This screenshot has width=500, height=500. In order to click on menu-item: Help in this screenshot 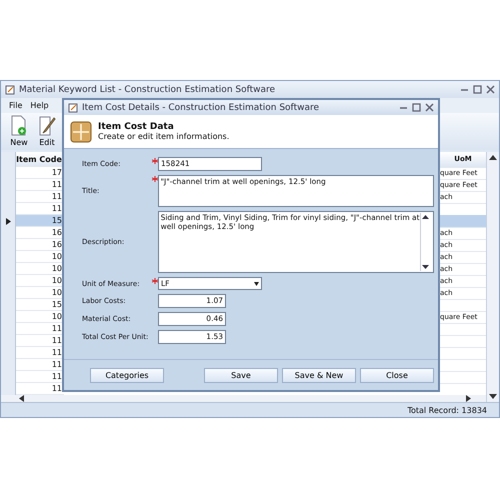, I will do `click(39, 105)`.